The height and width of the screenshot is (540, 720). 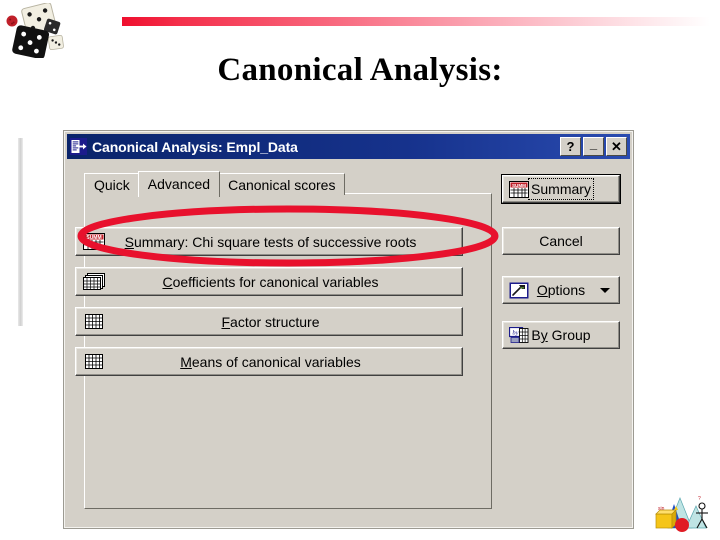 I want to click on window-controls: ? _ ✕, so click(x=593, y=146).